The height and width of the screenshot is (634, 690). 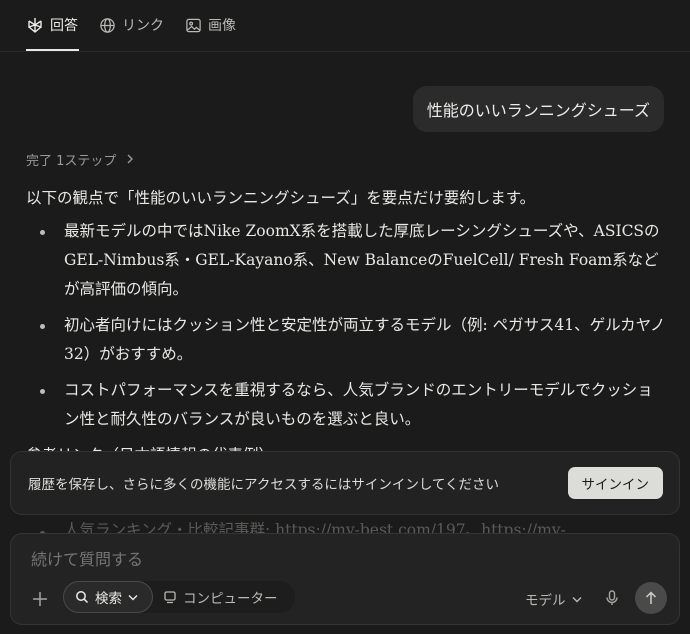 What do you see at coordinates (615, 483) in the screenshot?
I see `signin-button: サインイン` at bounding box center [615, 483].